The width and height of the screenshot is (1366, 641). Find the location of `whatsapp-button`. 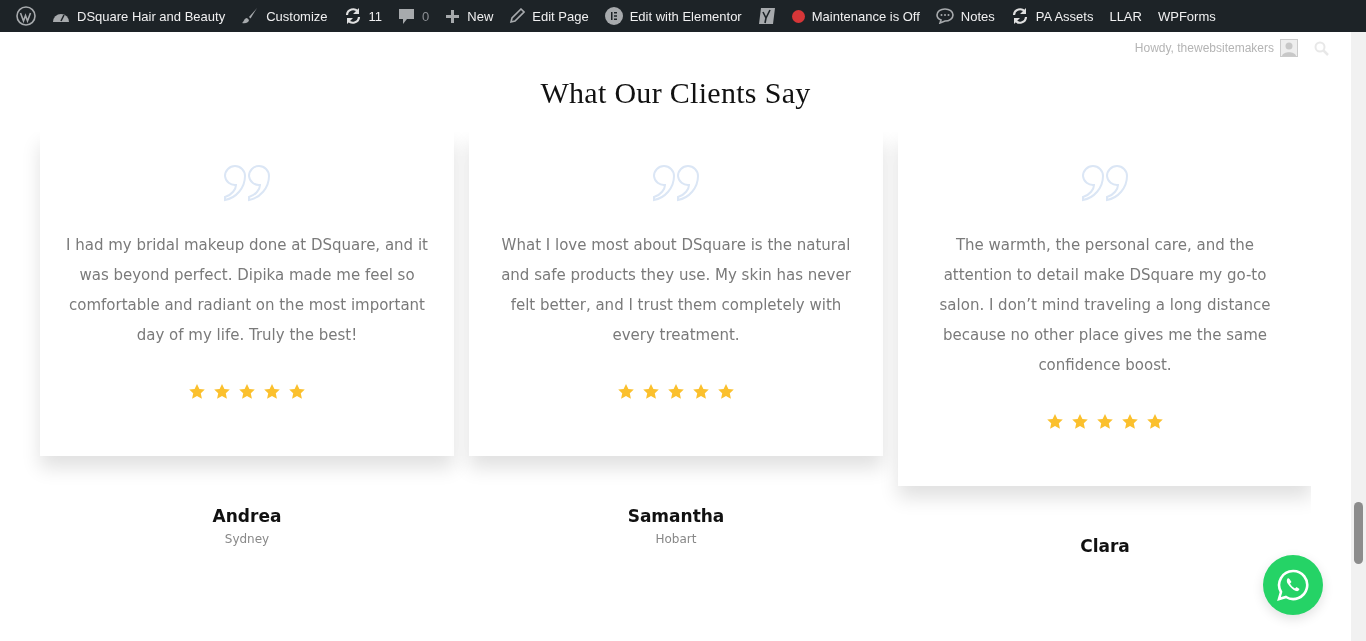

whatsapp-button is located at coordinates (1293, 585).